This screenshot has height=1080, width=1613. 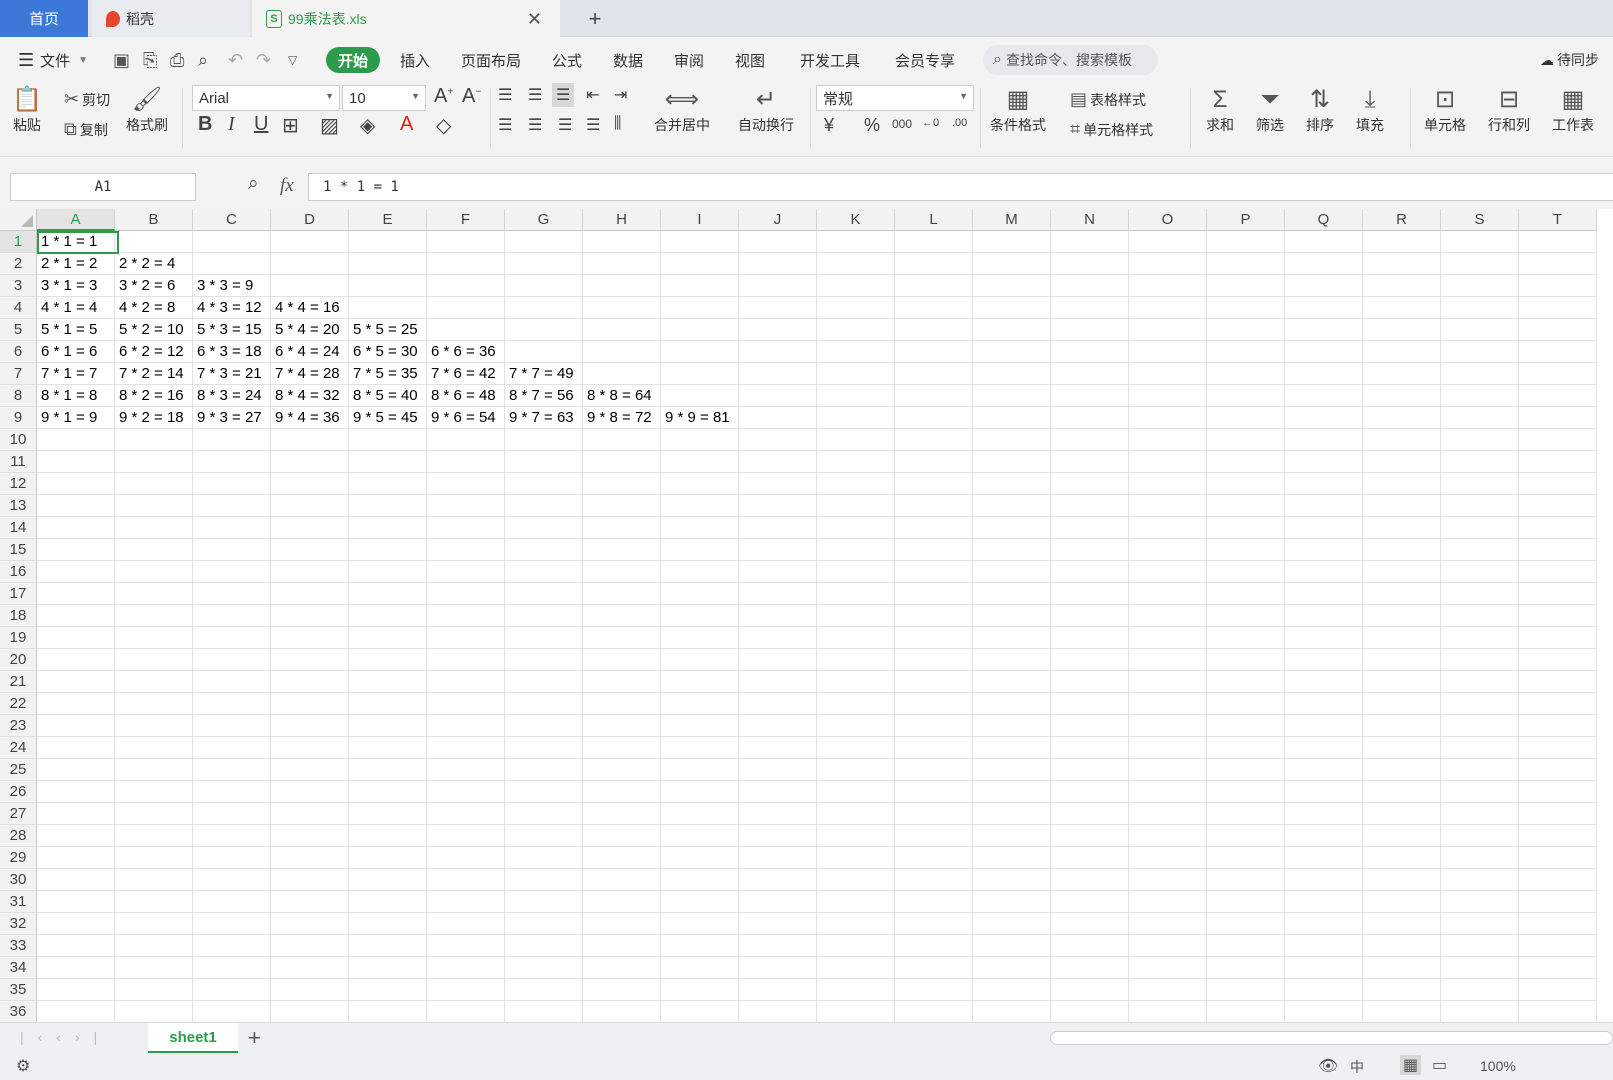 I want to click on close-tab-icon: ✕, so click(x=534, y=19).